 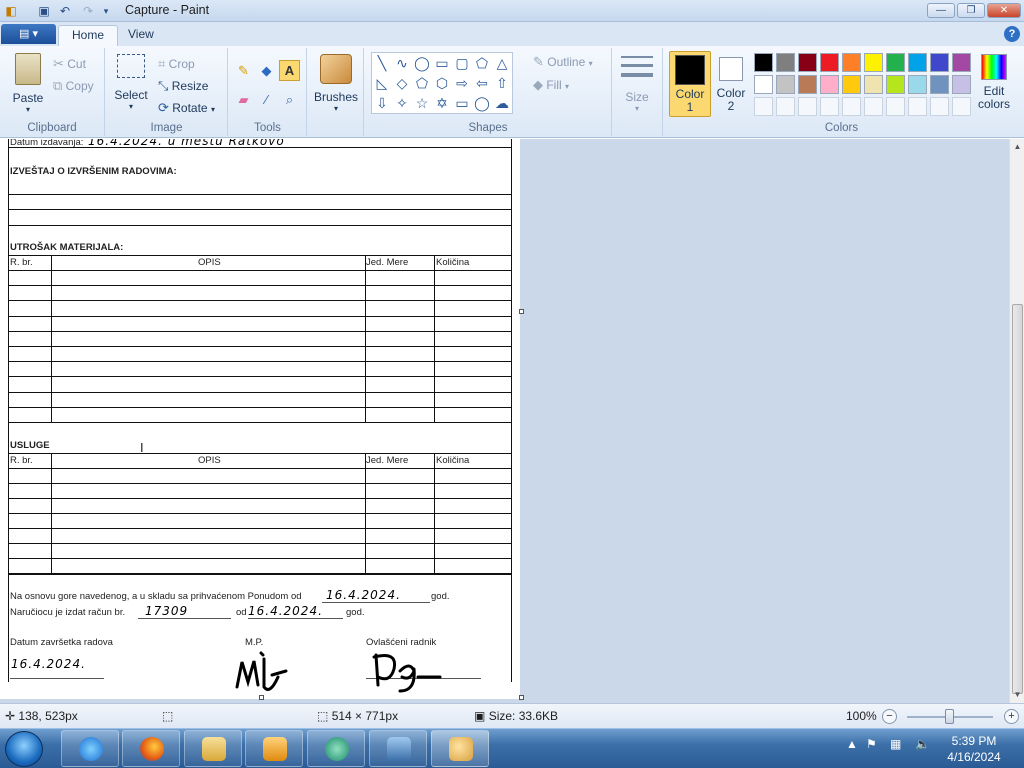 What do you see at coordinates (1012, 34) in the screenshot?
I see `help-icon: ?` at bounding box center [1012, 34].